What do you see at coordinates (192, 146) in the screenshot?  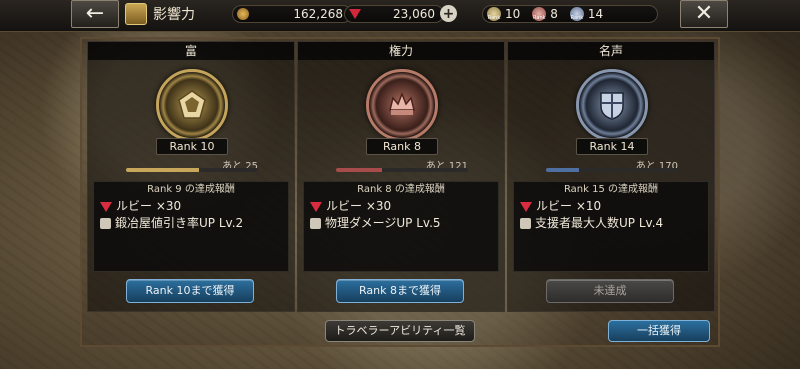 I see `rank-label: Rank 10` at bounding box center [192, 146].